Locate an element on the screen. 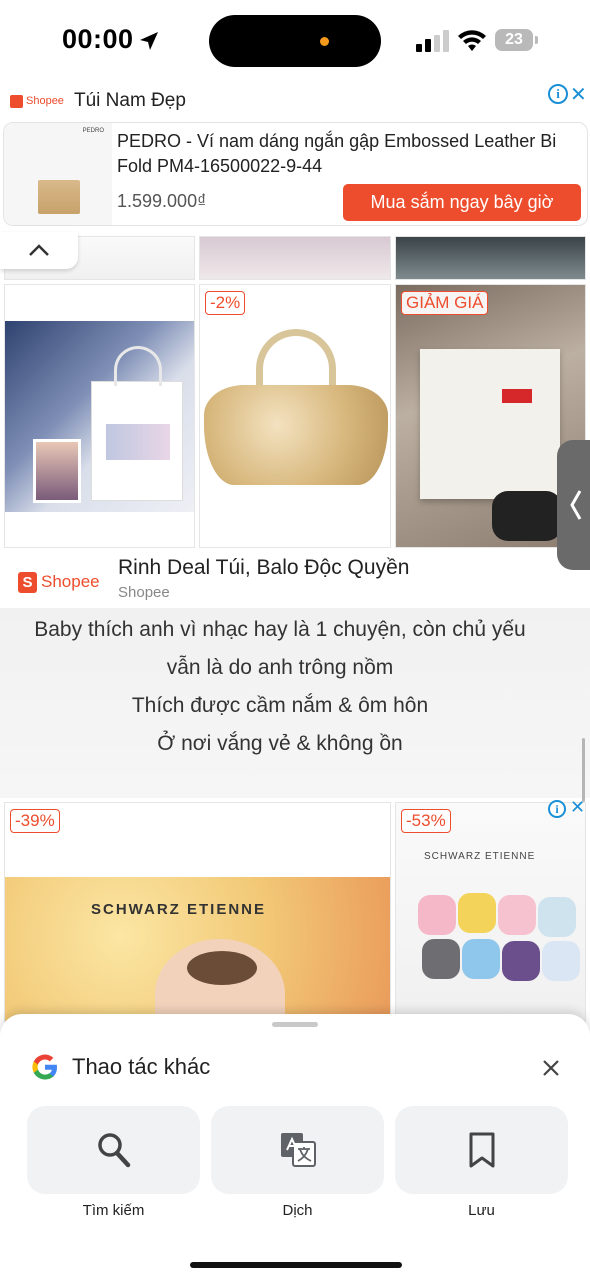 This screenshot has height=1280, width=590. shopee-promo-subtitle: Shopee is located at coordinates (144, 592).